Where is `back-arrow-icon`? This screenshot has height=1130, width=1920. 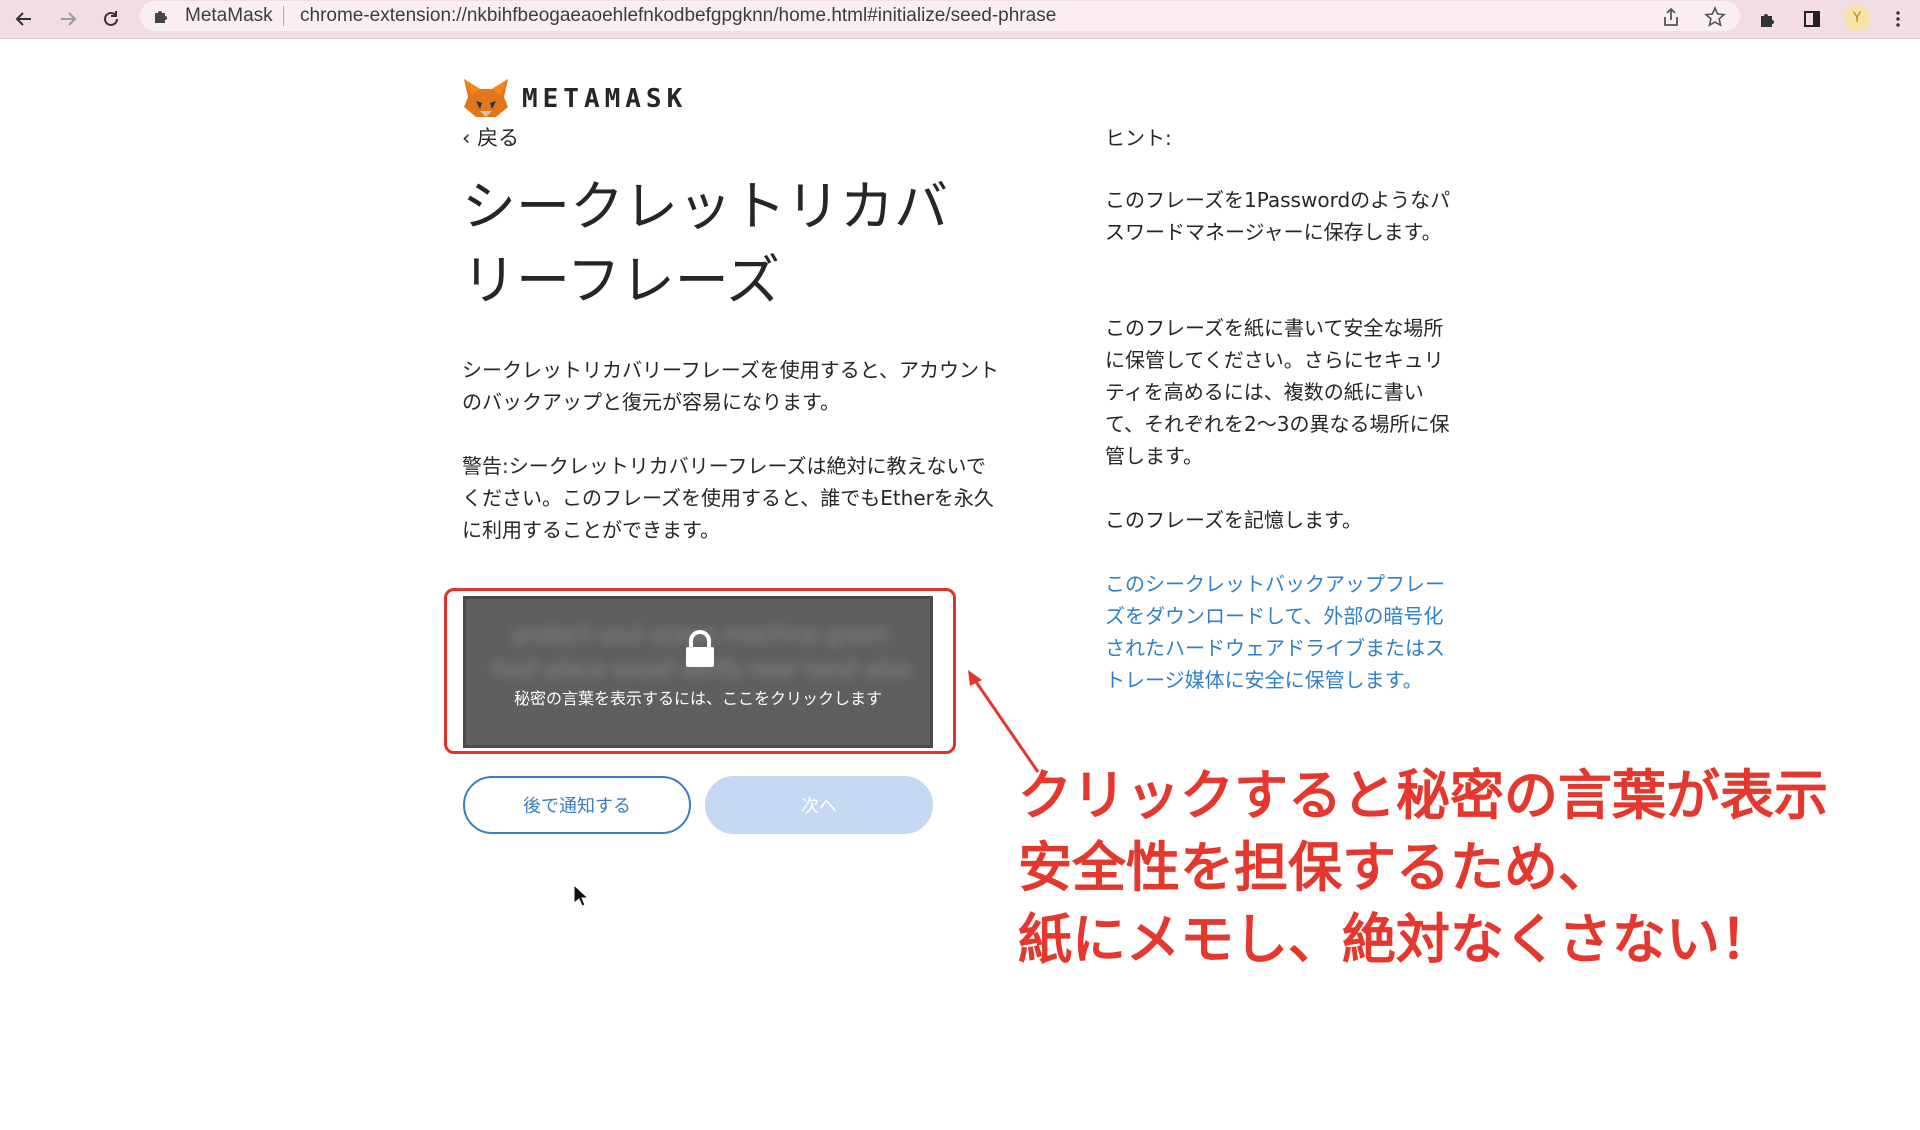
back-arrow-icon is located at coordinates (24, 19).